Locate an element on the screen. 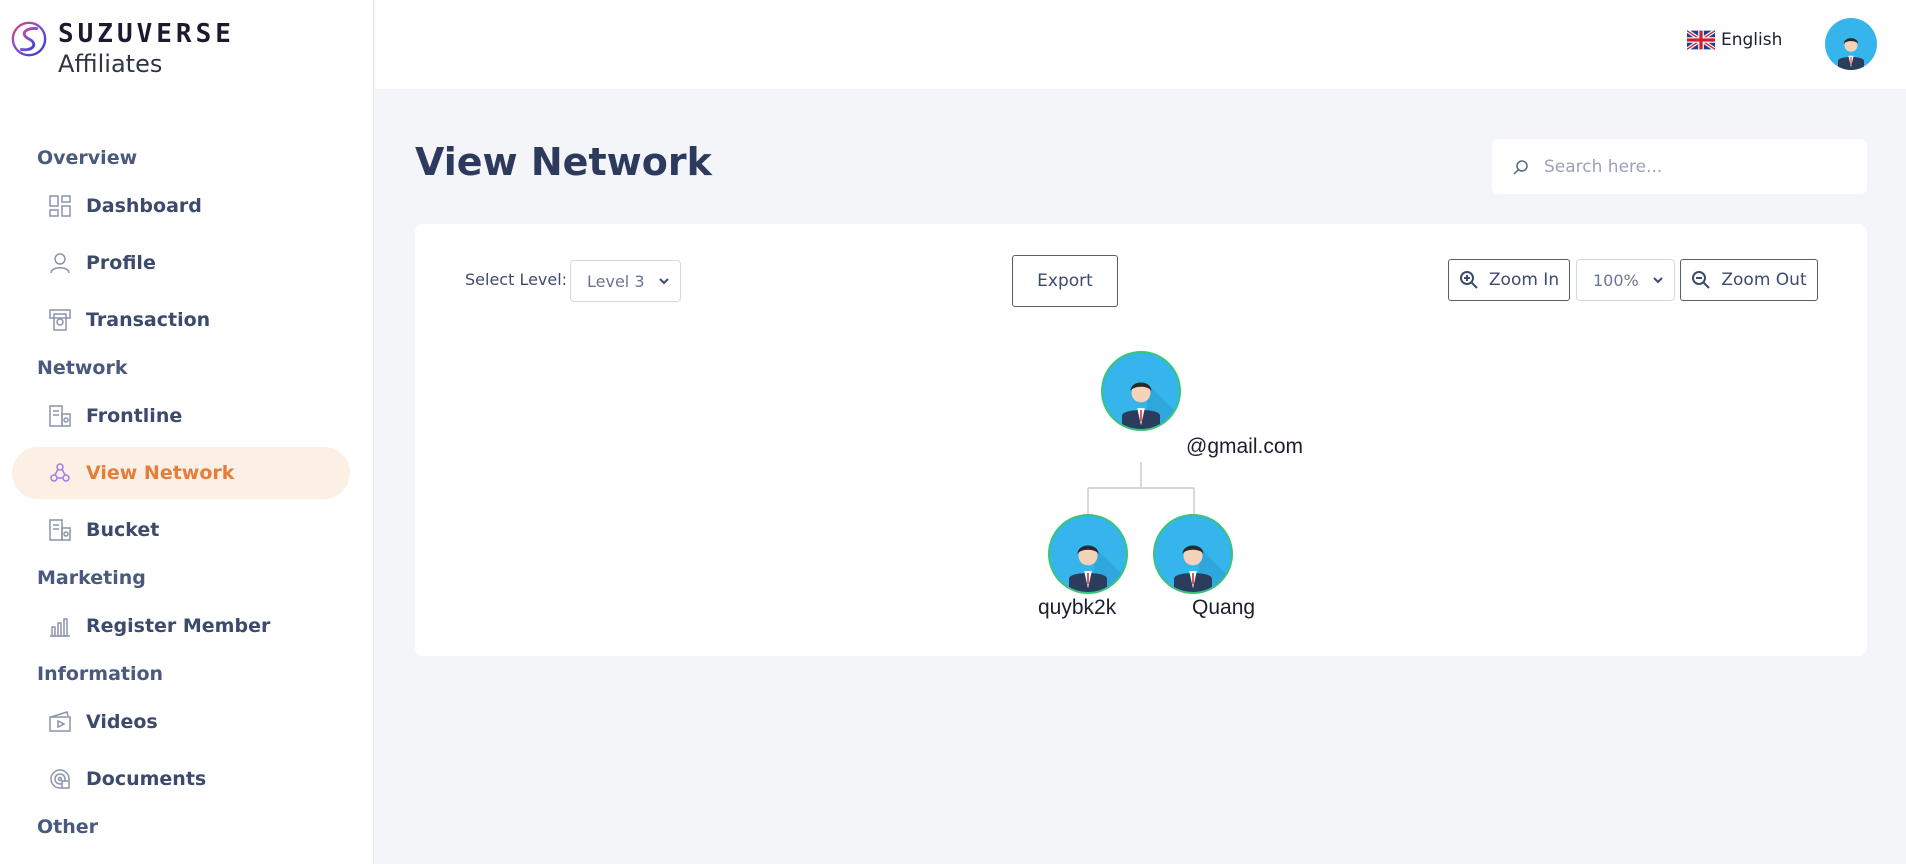  network-node-child-label: quybk2k is located at coordinates (1077, 607).